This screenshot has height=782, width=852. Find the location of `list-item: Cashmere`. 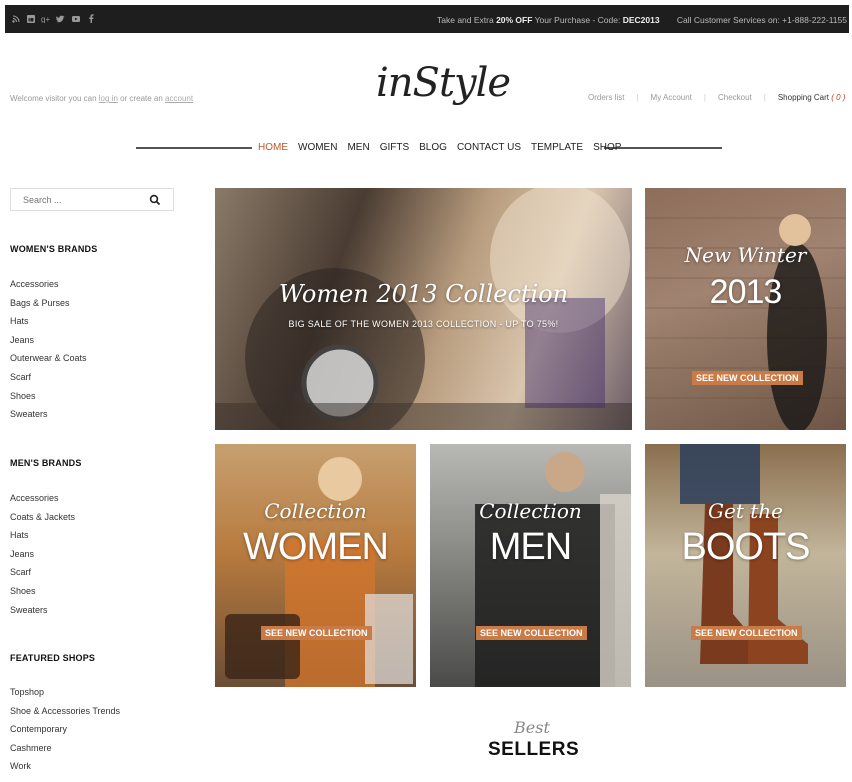

list-item: Cashmere is located at coordinates (65, 748).